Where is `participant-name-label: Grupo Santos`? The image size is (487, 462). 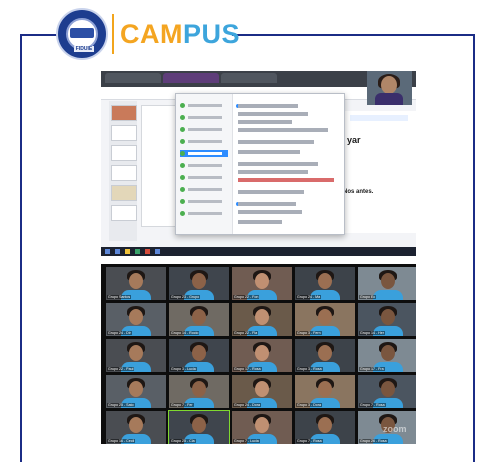
participant-name-label: Grupo Santos is located at coordinates (119, 297).